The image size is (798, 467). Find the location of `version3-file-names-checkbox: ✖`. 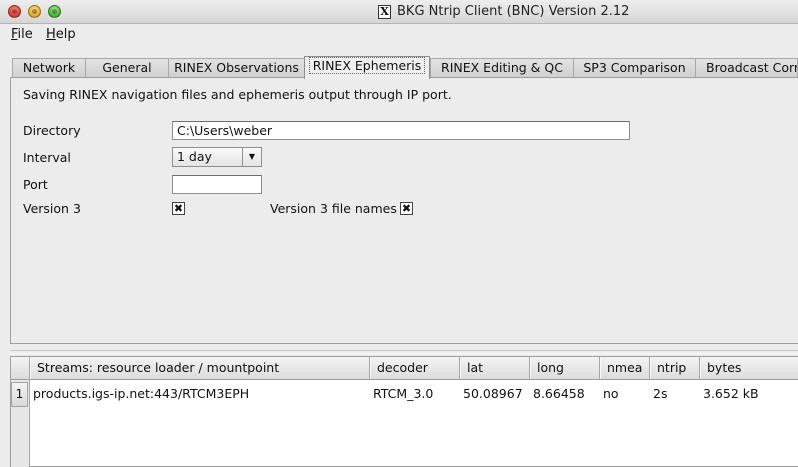

version3-file-names-checkbox: ✖ is located at coordinates (406, 208).